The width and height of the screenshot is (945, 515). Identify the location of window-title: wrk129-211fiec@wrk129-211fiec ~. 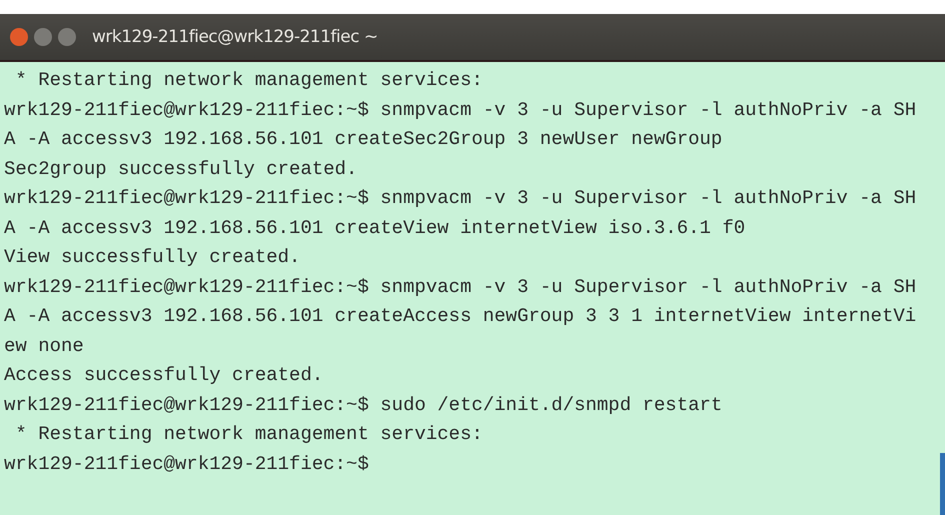
(235, 37).